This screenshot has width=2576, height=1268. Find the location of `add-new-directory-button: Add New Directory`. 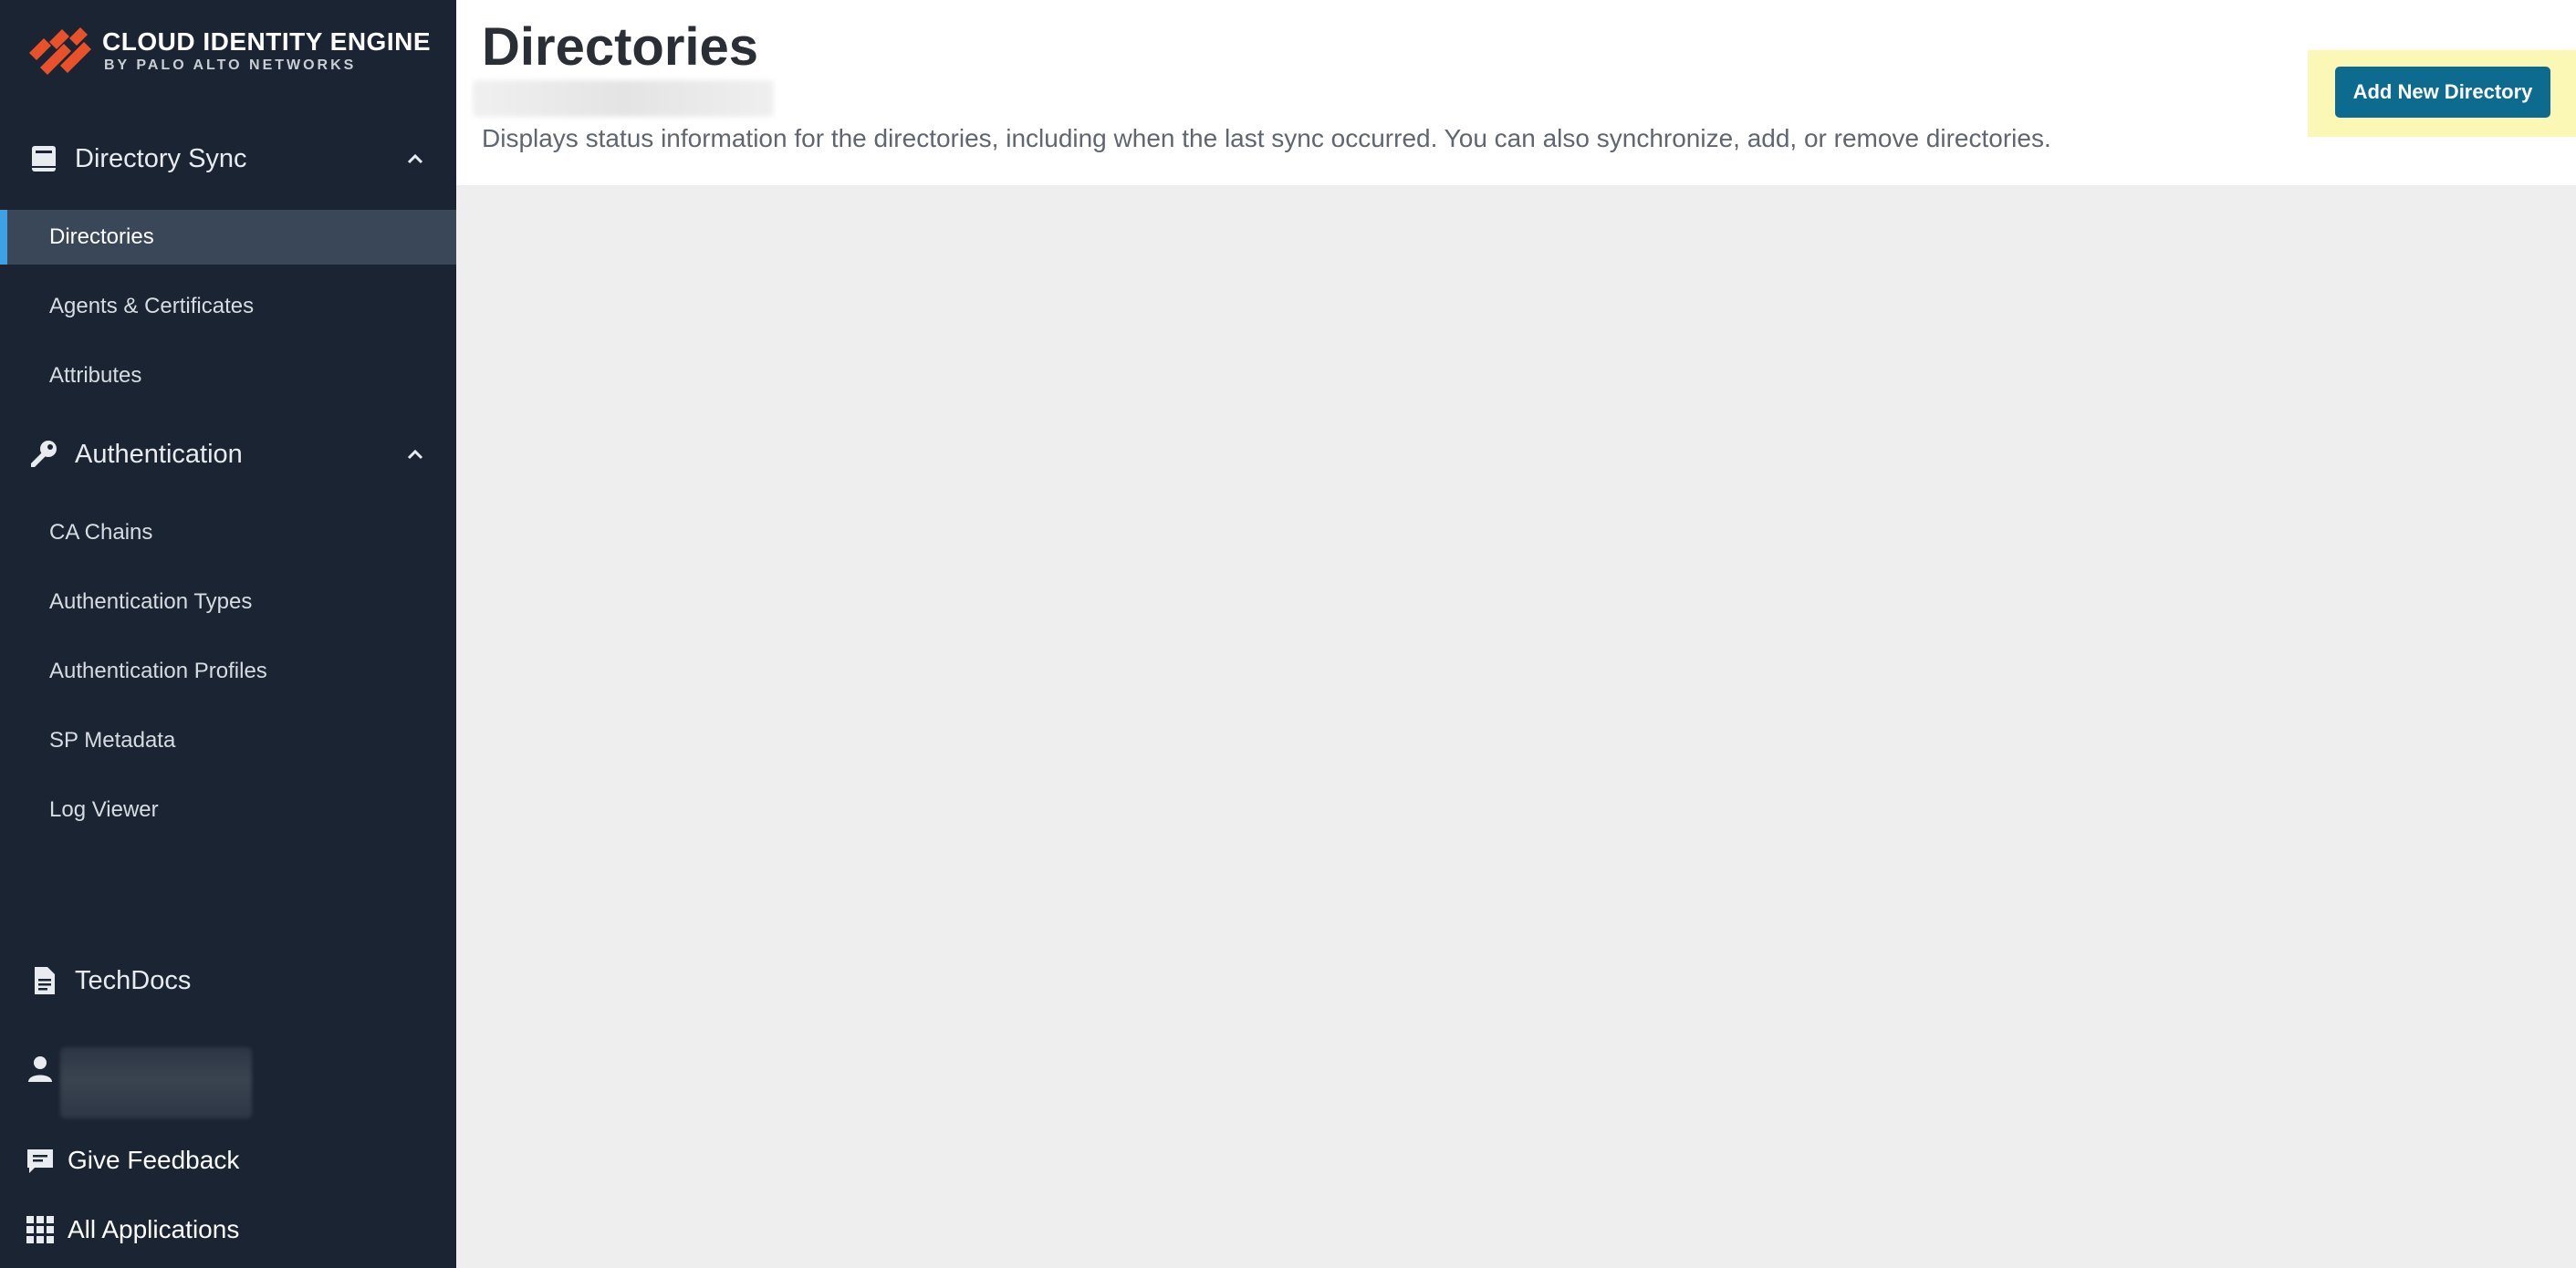

add-new-directory-button: Add New Directory is located at coordinates (2442, 92).